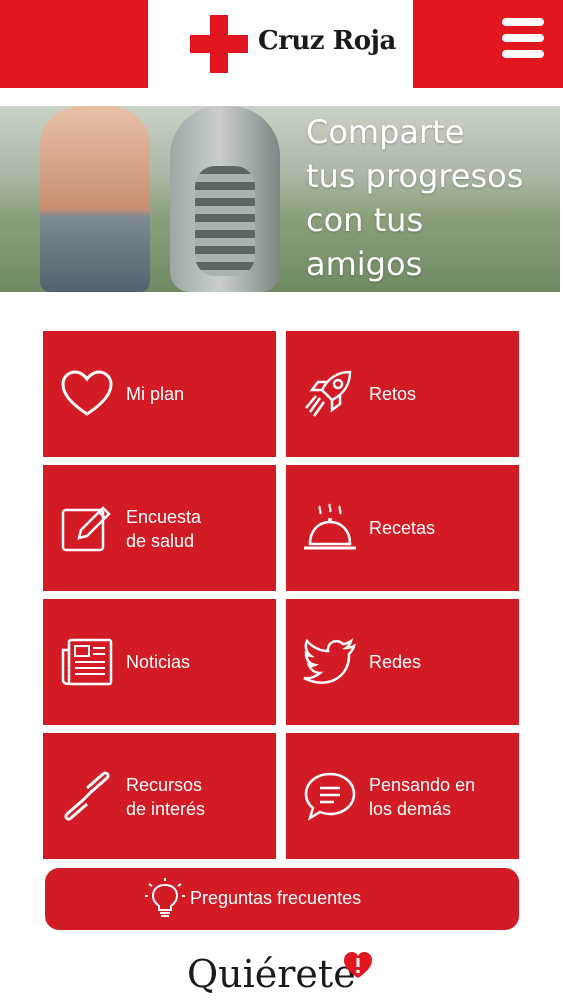  I want to click on quierete-logo: Quiérete, so click(271, 974).